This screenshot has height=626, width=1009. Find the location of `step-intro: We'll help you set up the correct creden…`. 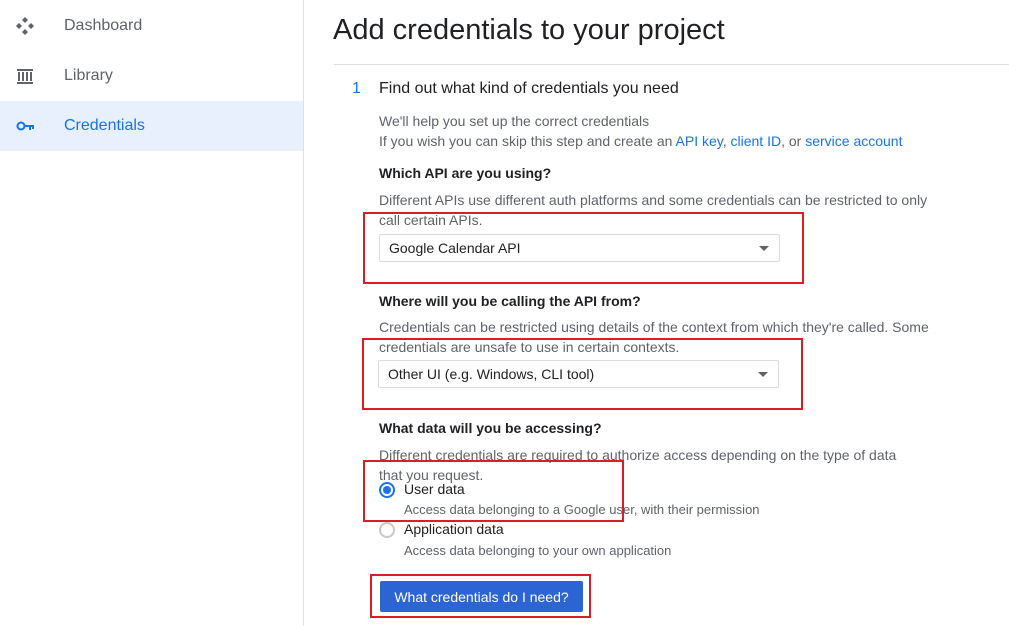

step-intro: We'll help you set up the correct creden… is located at coordinates (514, 121).